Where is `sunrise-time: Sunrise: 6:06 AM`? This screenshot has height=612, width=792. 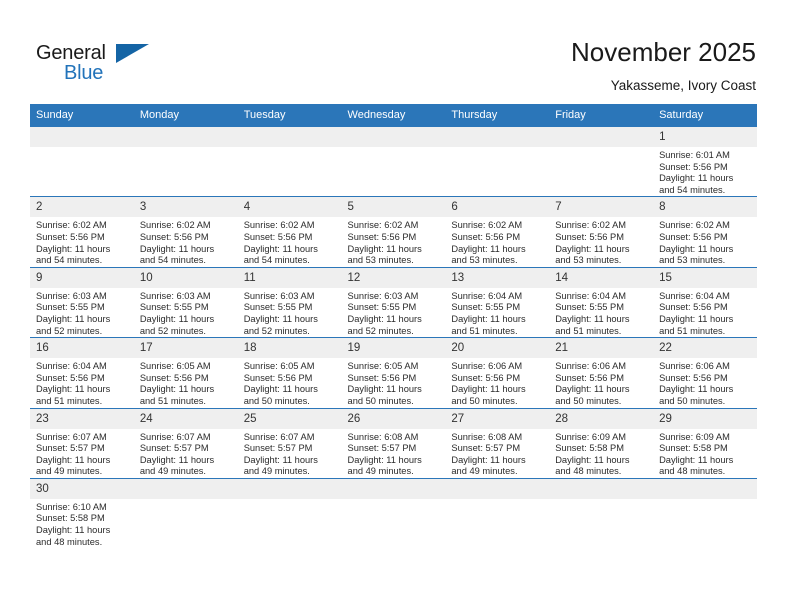
sunrise-time: Sunrise: 6:06 AM is located at coordinates (487, 366).